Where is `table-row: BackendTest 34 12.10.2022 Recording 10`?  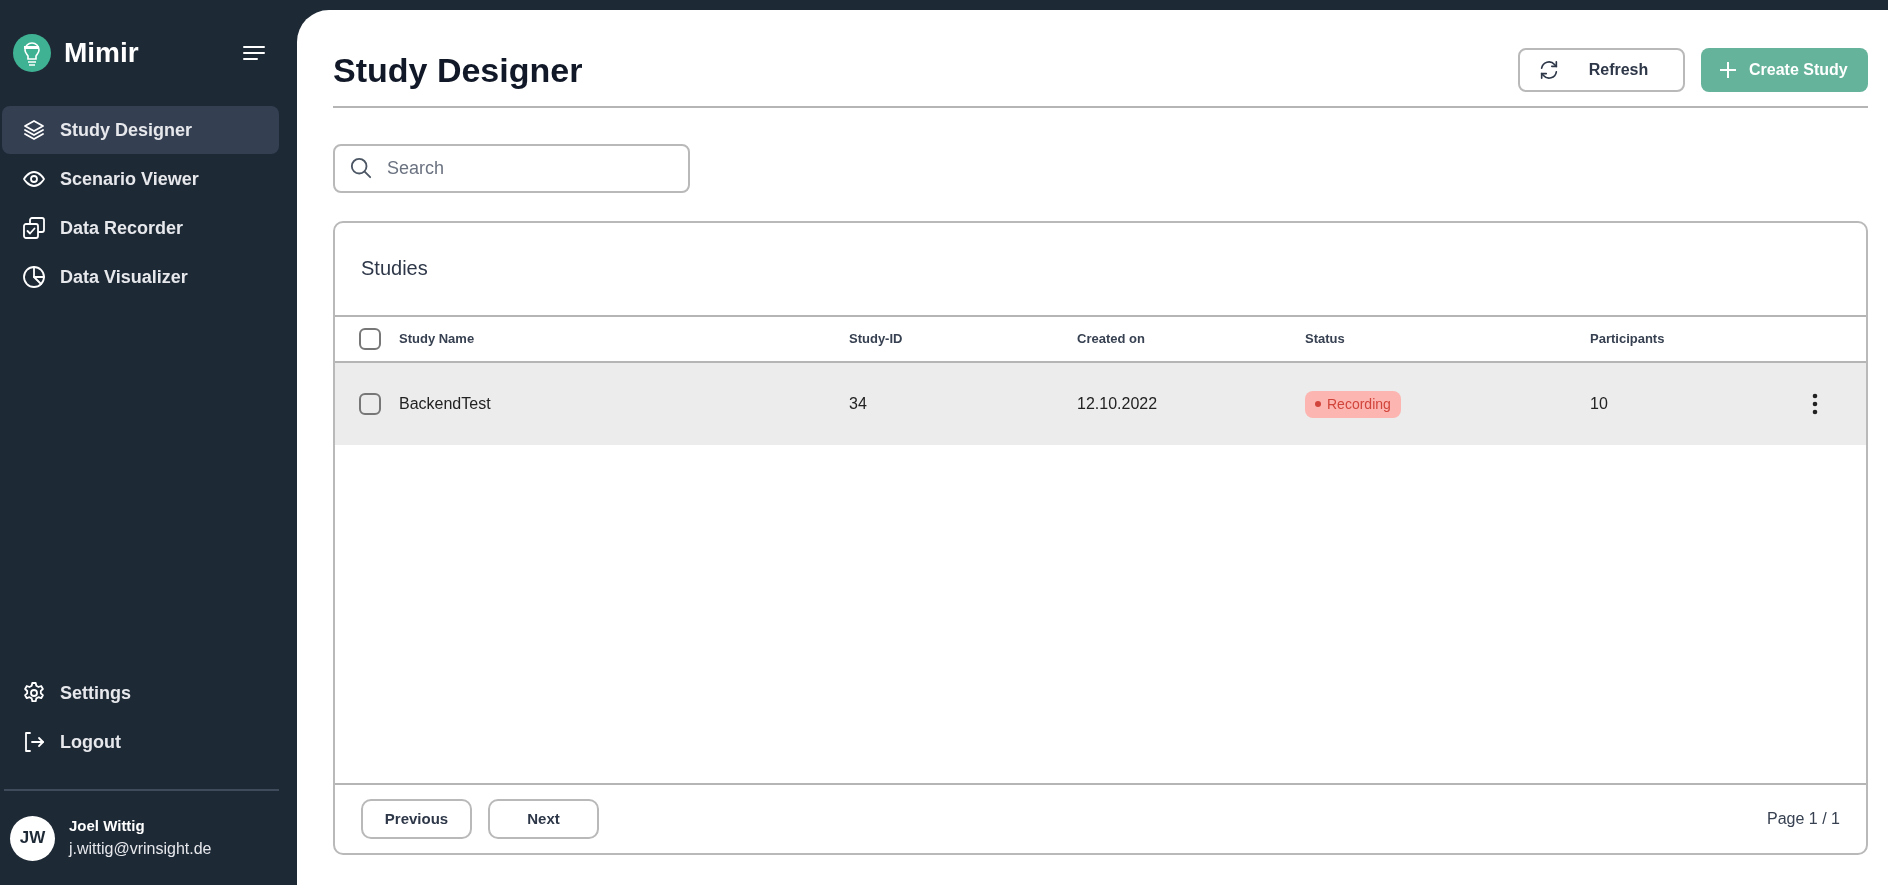 table-row: BackendTest 34 12.10.2022 Recording 10 is located at coordinates (1100, 404).